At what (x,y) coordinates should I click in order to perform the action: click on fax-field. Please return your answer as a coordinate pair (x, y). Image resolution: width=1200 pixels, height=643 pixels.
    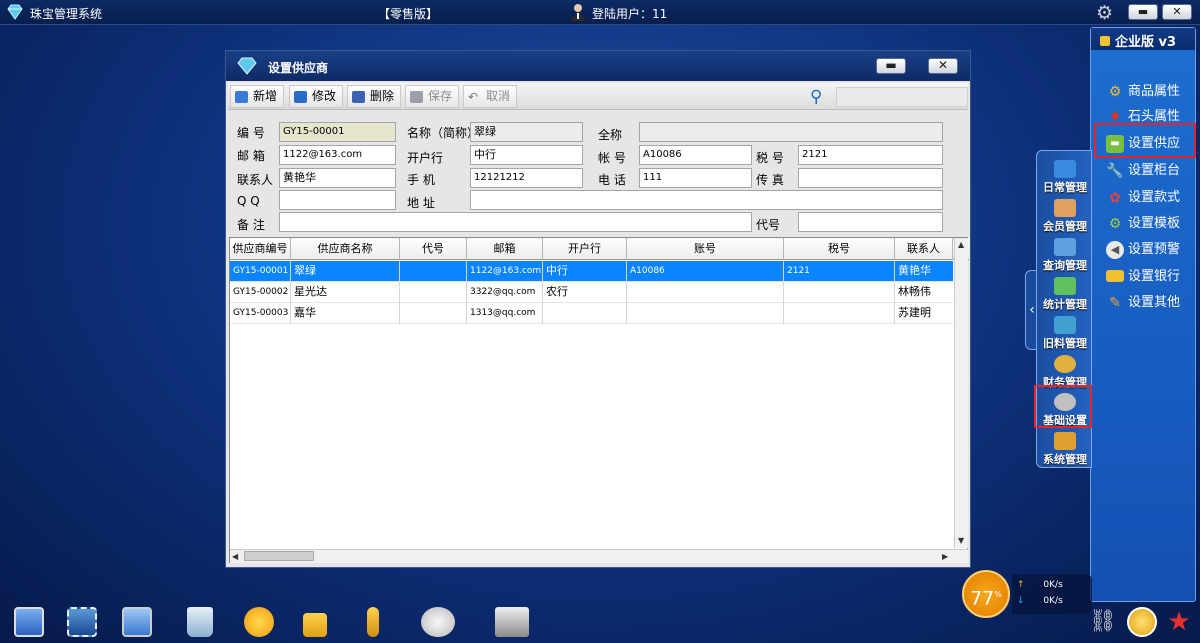
    Looking at the image, I should click on (870, 178).